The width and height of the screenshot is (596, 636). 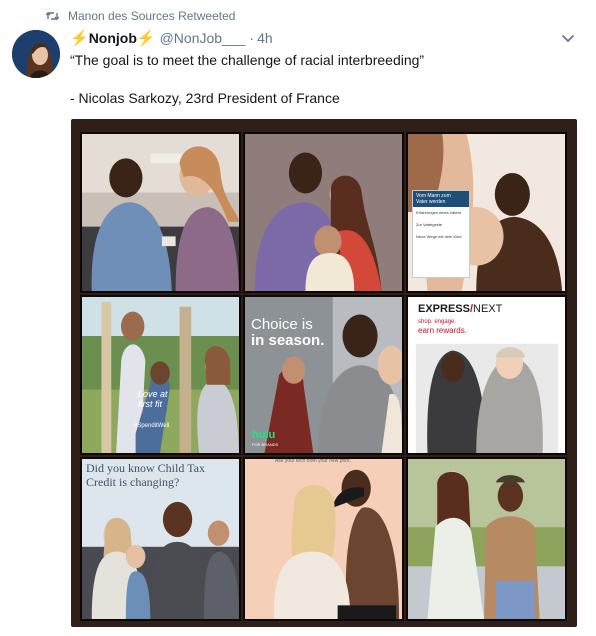 What do you see at coordinates (313, 461) in the screenshot?
I see `ad-caption: Ask your tech from your new print.` at bounding box center [313, 461].